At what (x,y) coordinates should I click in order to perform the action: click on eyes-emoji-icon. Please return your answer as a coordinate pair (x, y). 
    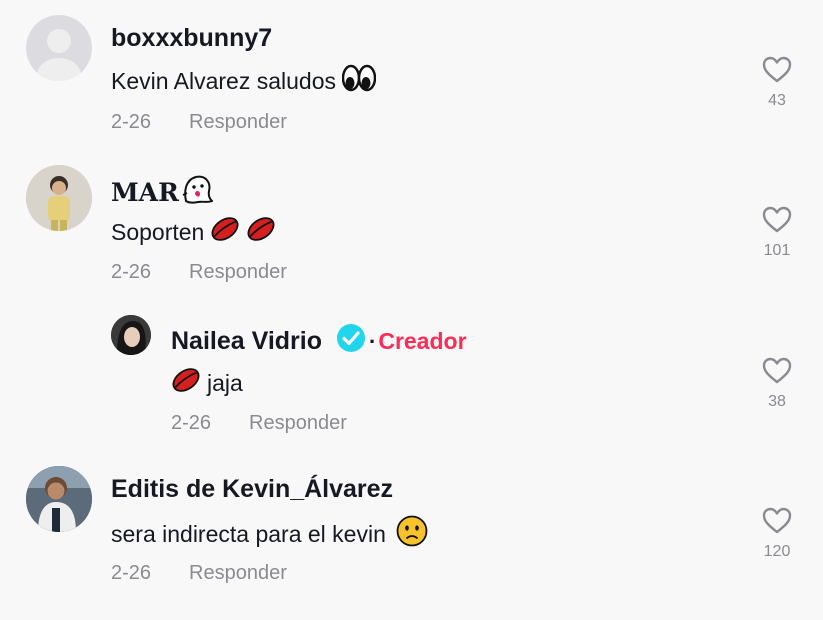
    Looking at the image, I should click on (359, 81).